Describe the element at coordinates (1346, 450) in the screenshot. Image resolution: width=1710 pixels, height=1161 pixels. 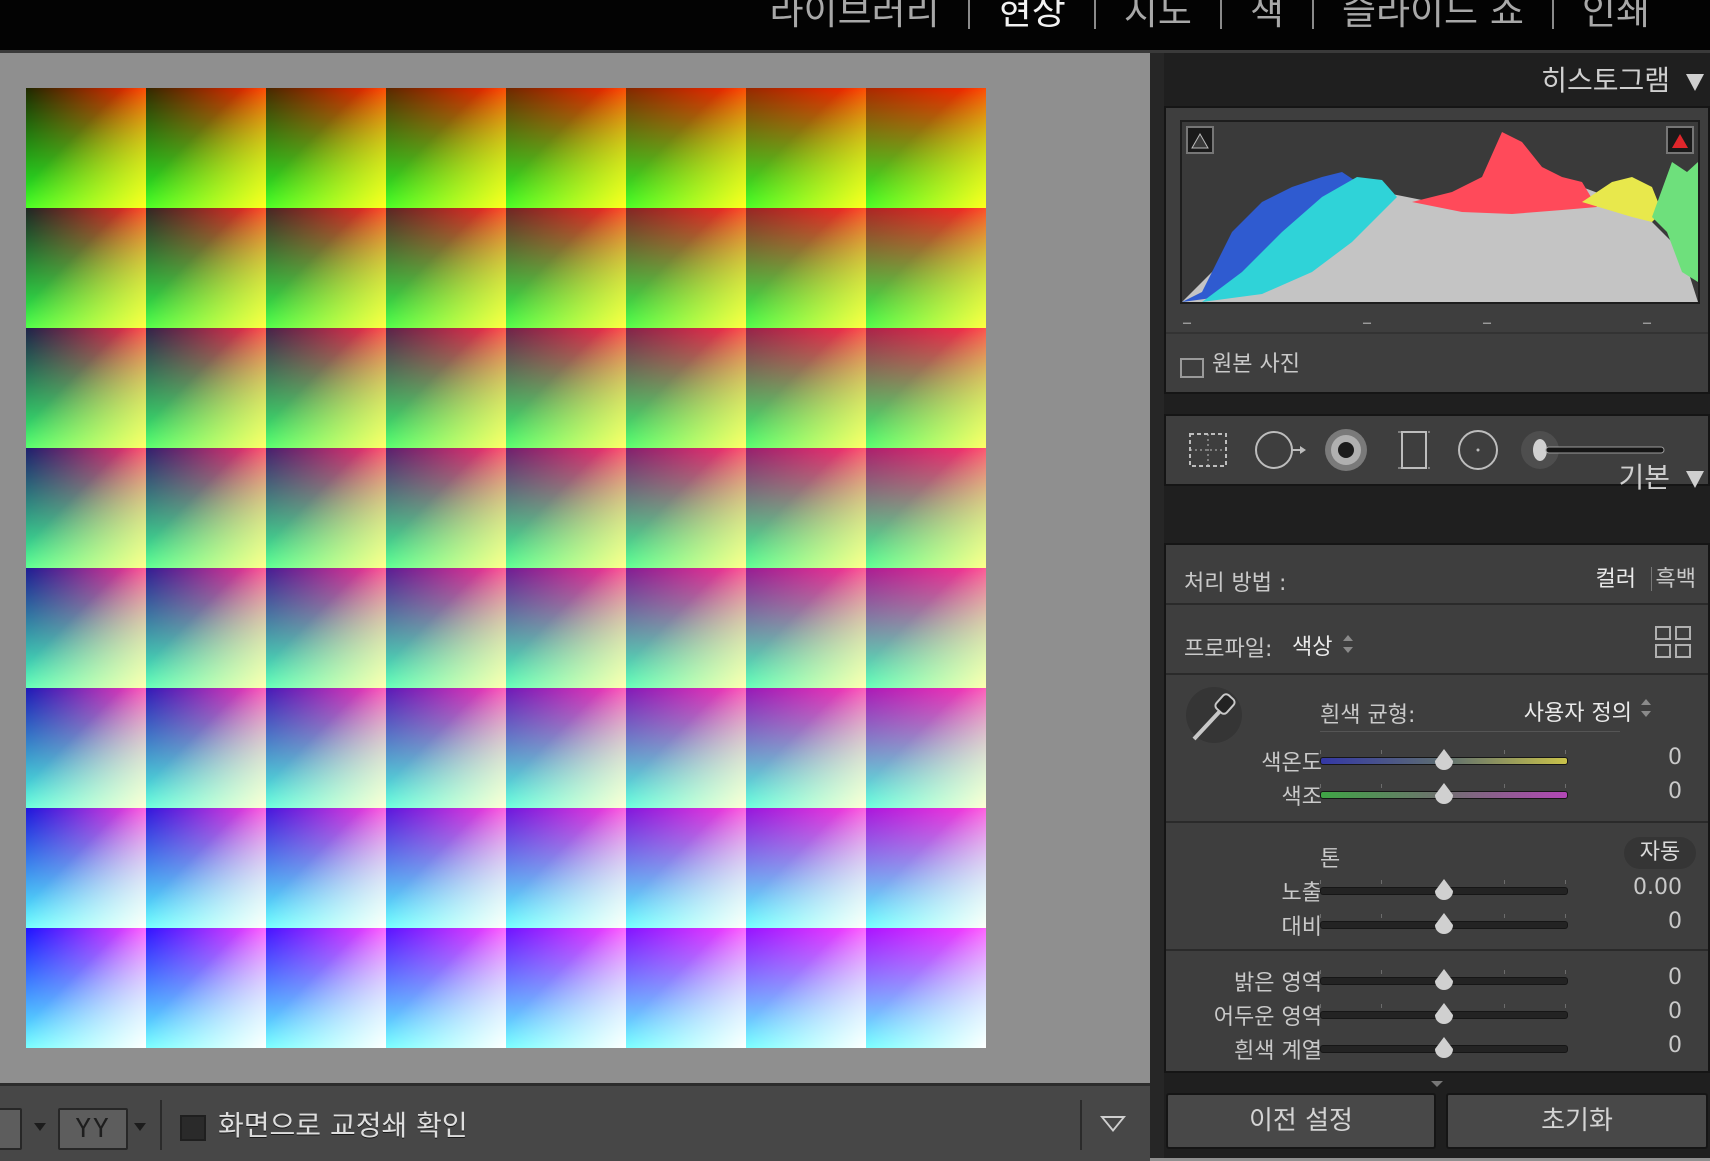
I see `red-eye-tool` at that location.